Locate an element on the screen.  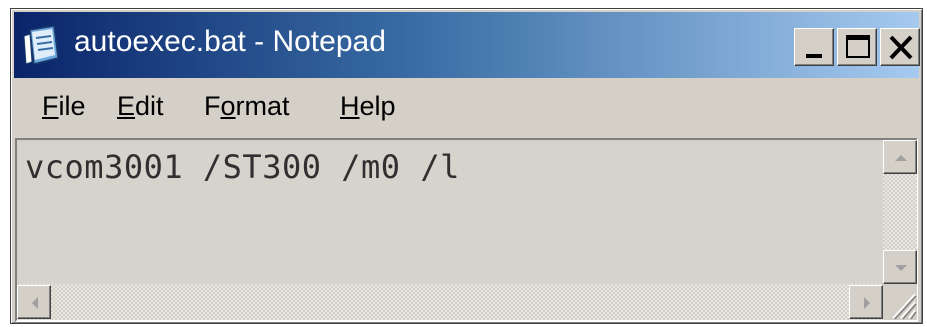
editor-text: vcom3001 /ST300 /m0 /l is located at coordinates (242, 167).